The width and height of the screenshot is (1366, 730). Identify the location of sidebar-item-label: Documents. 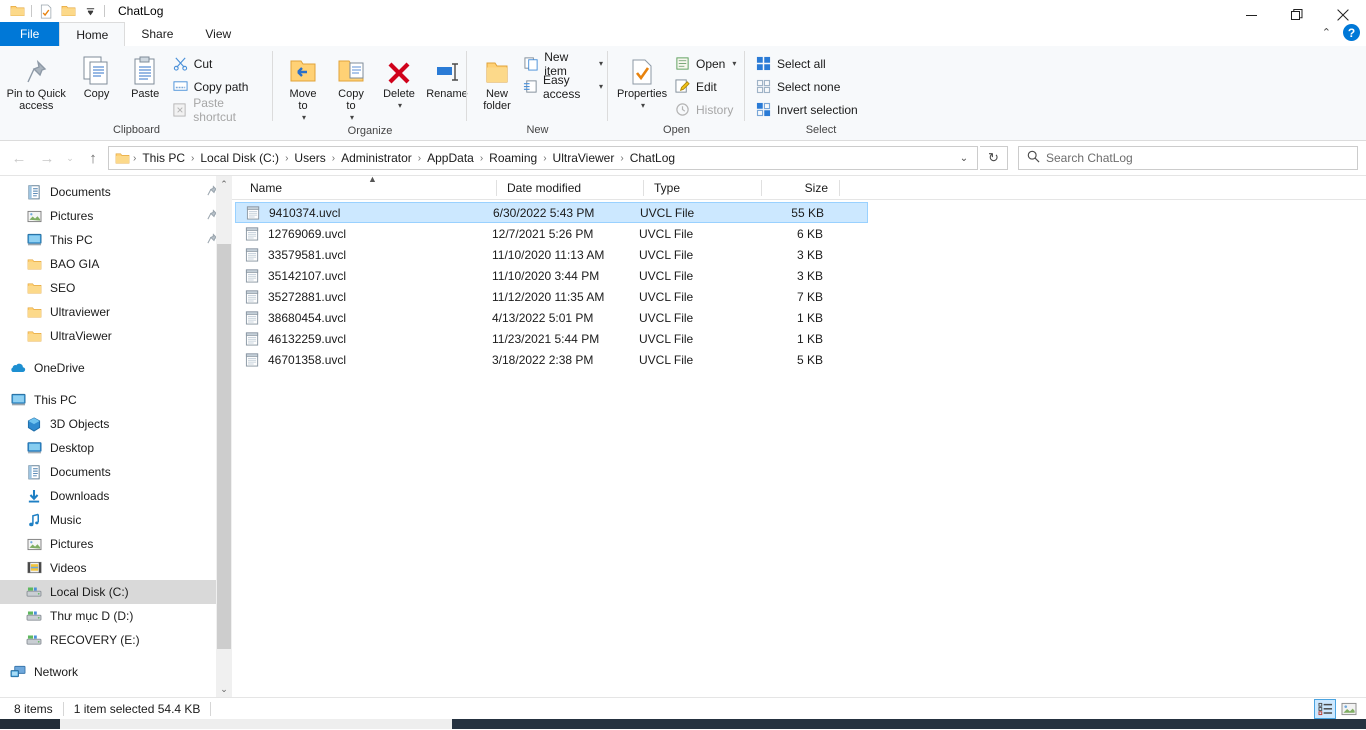
(80, 472).